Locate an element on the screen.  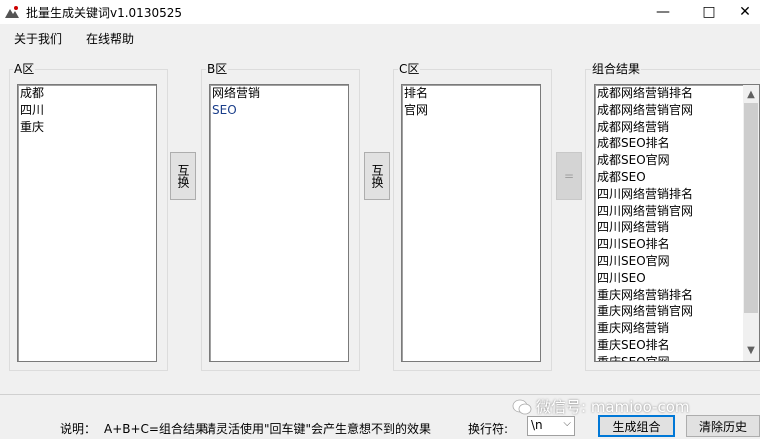
list-b: 网络营销 SEO is located at coordinates (279, 223).